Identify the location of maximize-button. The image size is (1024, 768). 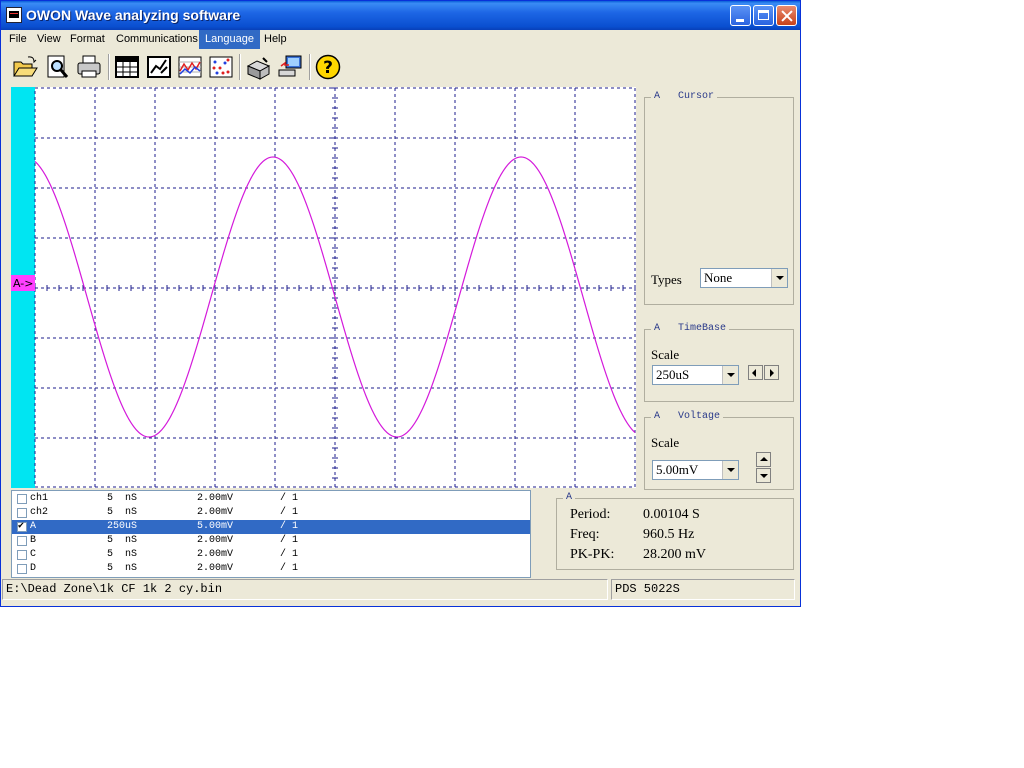
(763, 15).